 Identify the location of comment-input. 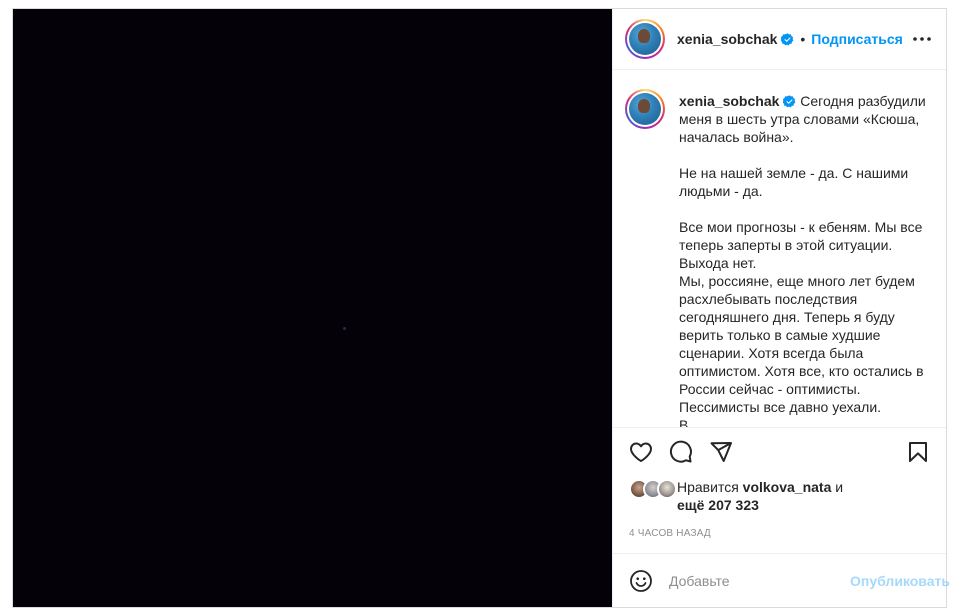
(759, 580).